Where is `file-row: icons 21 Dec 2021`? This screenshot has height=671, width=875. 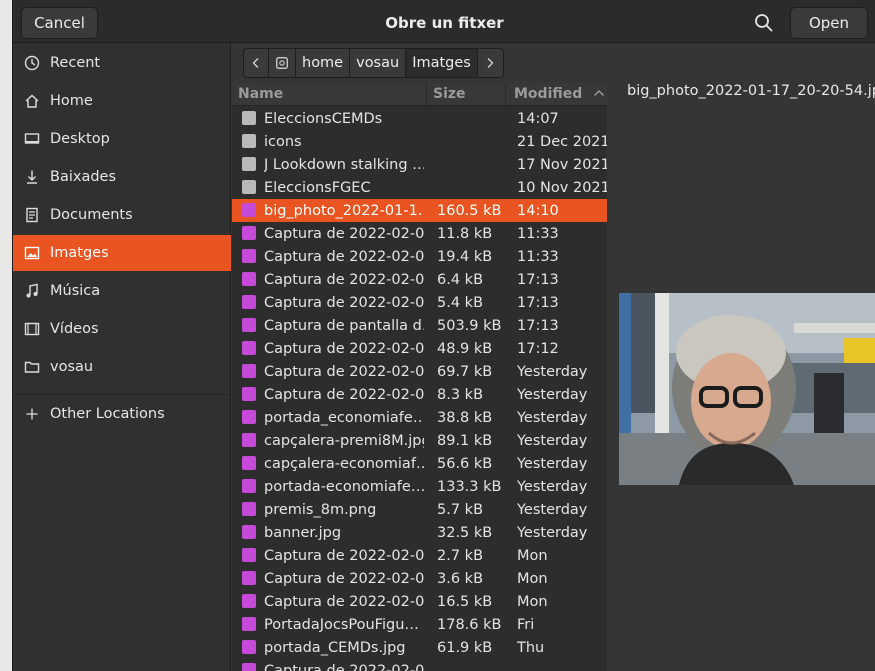
file-row: icons 21 Dec 2021 is located at coordinates (419, 141).